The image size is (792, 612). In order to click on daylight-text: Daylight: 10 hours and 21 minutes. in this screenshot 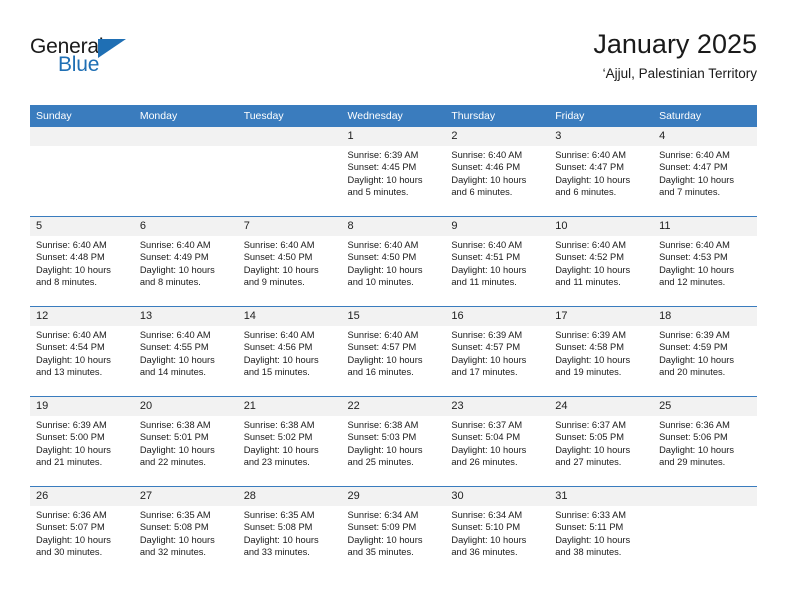, I will do `click(73, 455)`.